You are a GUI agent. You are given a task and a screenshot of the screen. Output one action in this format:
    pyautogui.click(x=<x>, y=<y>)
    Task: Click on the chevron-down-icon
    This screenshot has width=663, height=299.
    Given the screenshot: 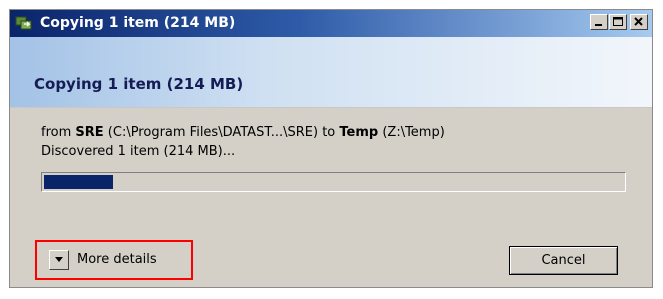 What is the action you would take?
    pyautogui.click(x=59, y=259)
    